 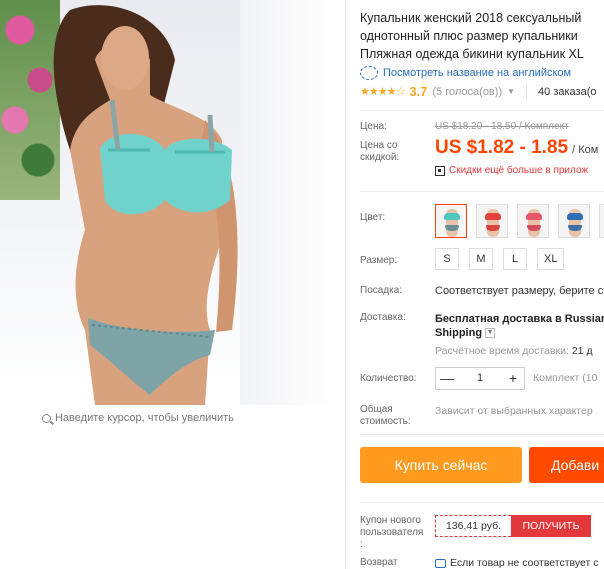 I want to click on coupon-amount: 136,41 руб., so click(x=473, y=526).